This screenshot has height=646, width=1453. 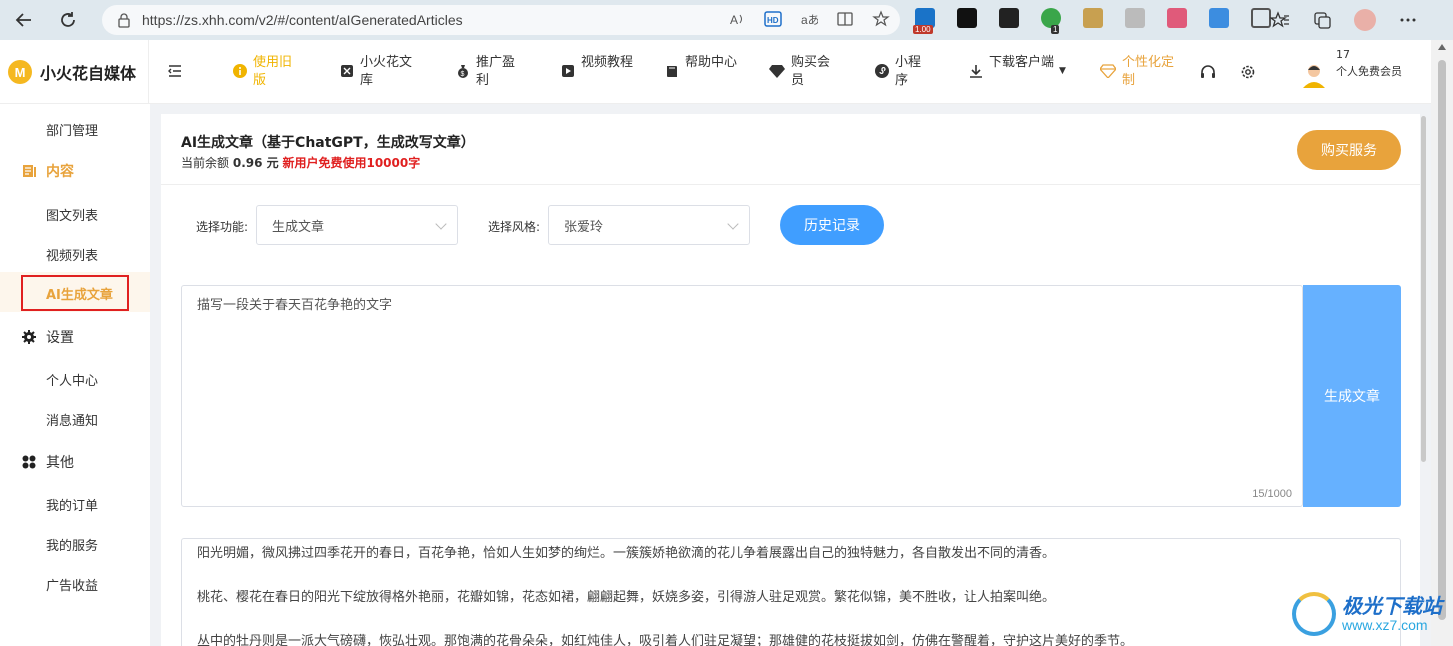 What do you see at coordinates (48, 337) in the screenshot?
I see `sidebar-group-settings: 设置` at bounding box center [48, 337].